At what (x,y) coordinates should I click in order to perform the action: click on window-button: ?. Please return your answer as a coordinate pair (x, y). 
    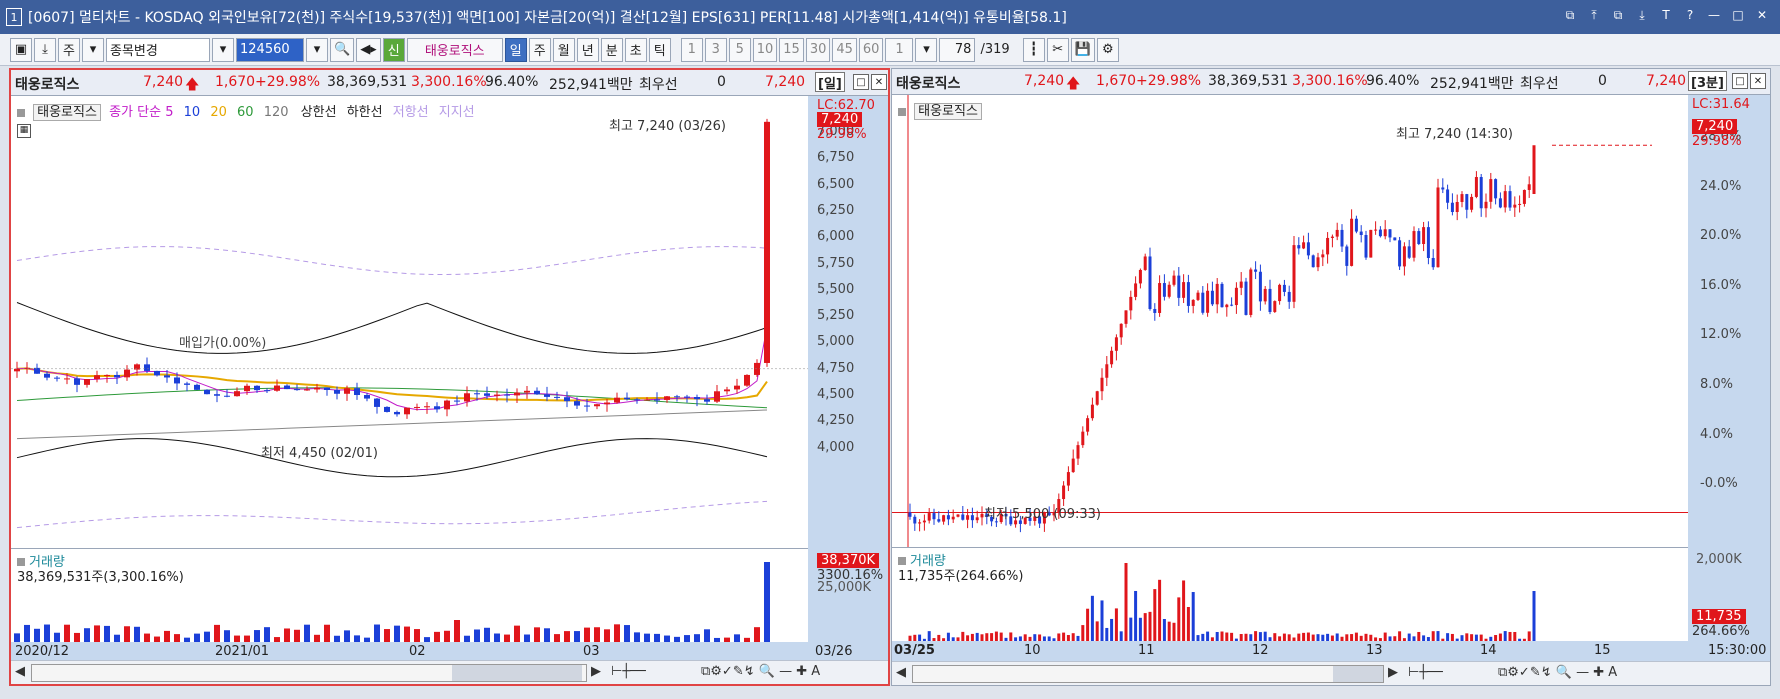
    Looking at the image, I should click on (1690, 15).